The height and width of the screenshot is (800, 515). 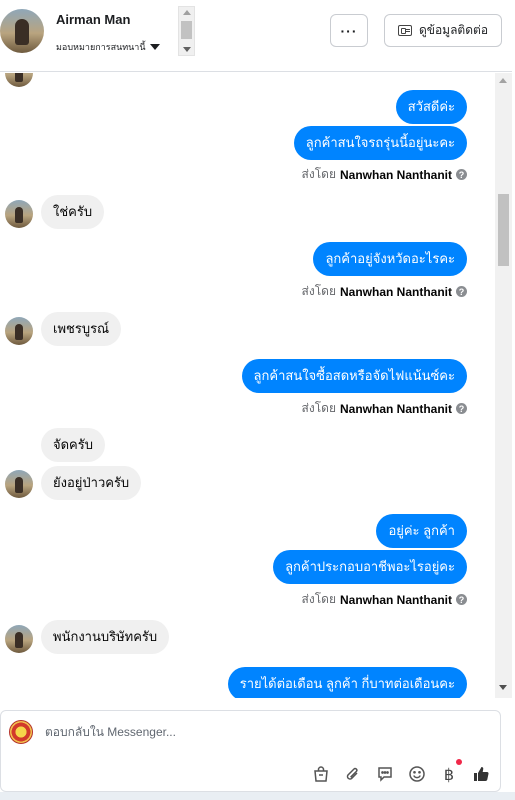 I want to click on assign-conversation-dropdown: มอบหมายการสนทนานี้, so click(x=108, y=47).